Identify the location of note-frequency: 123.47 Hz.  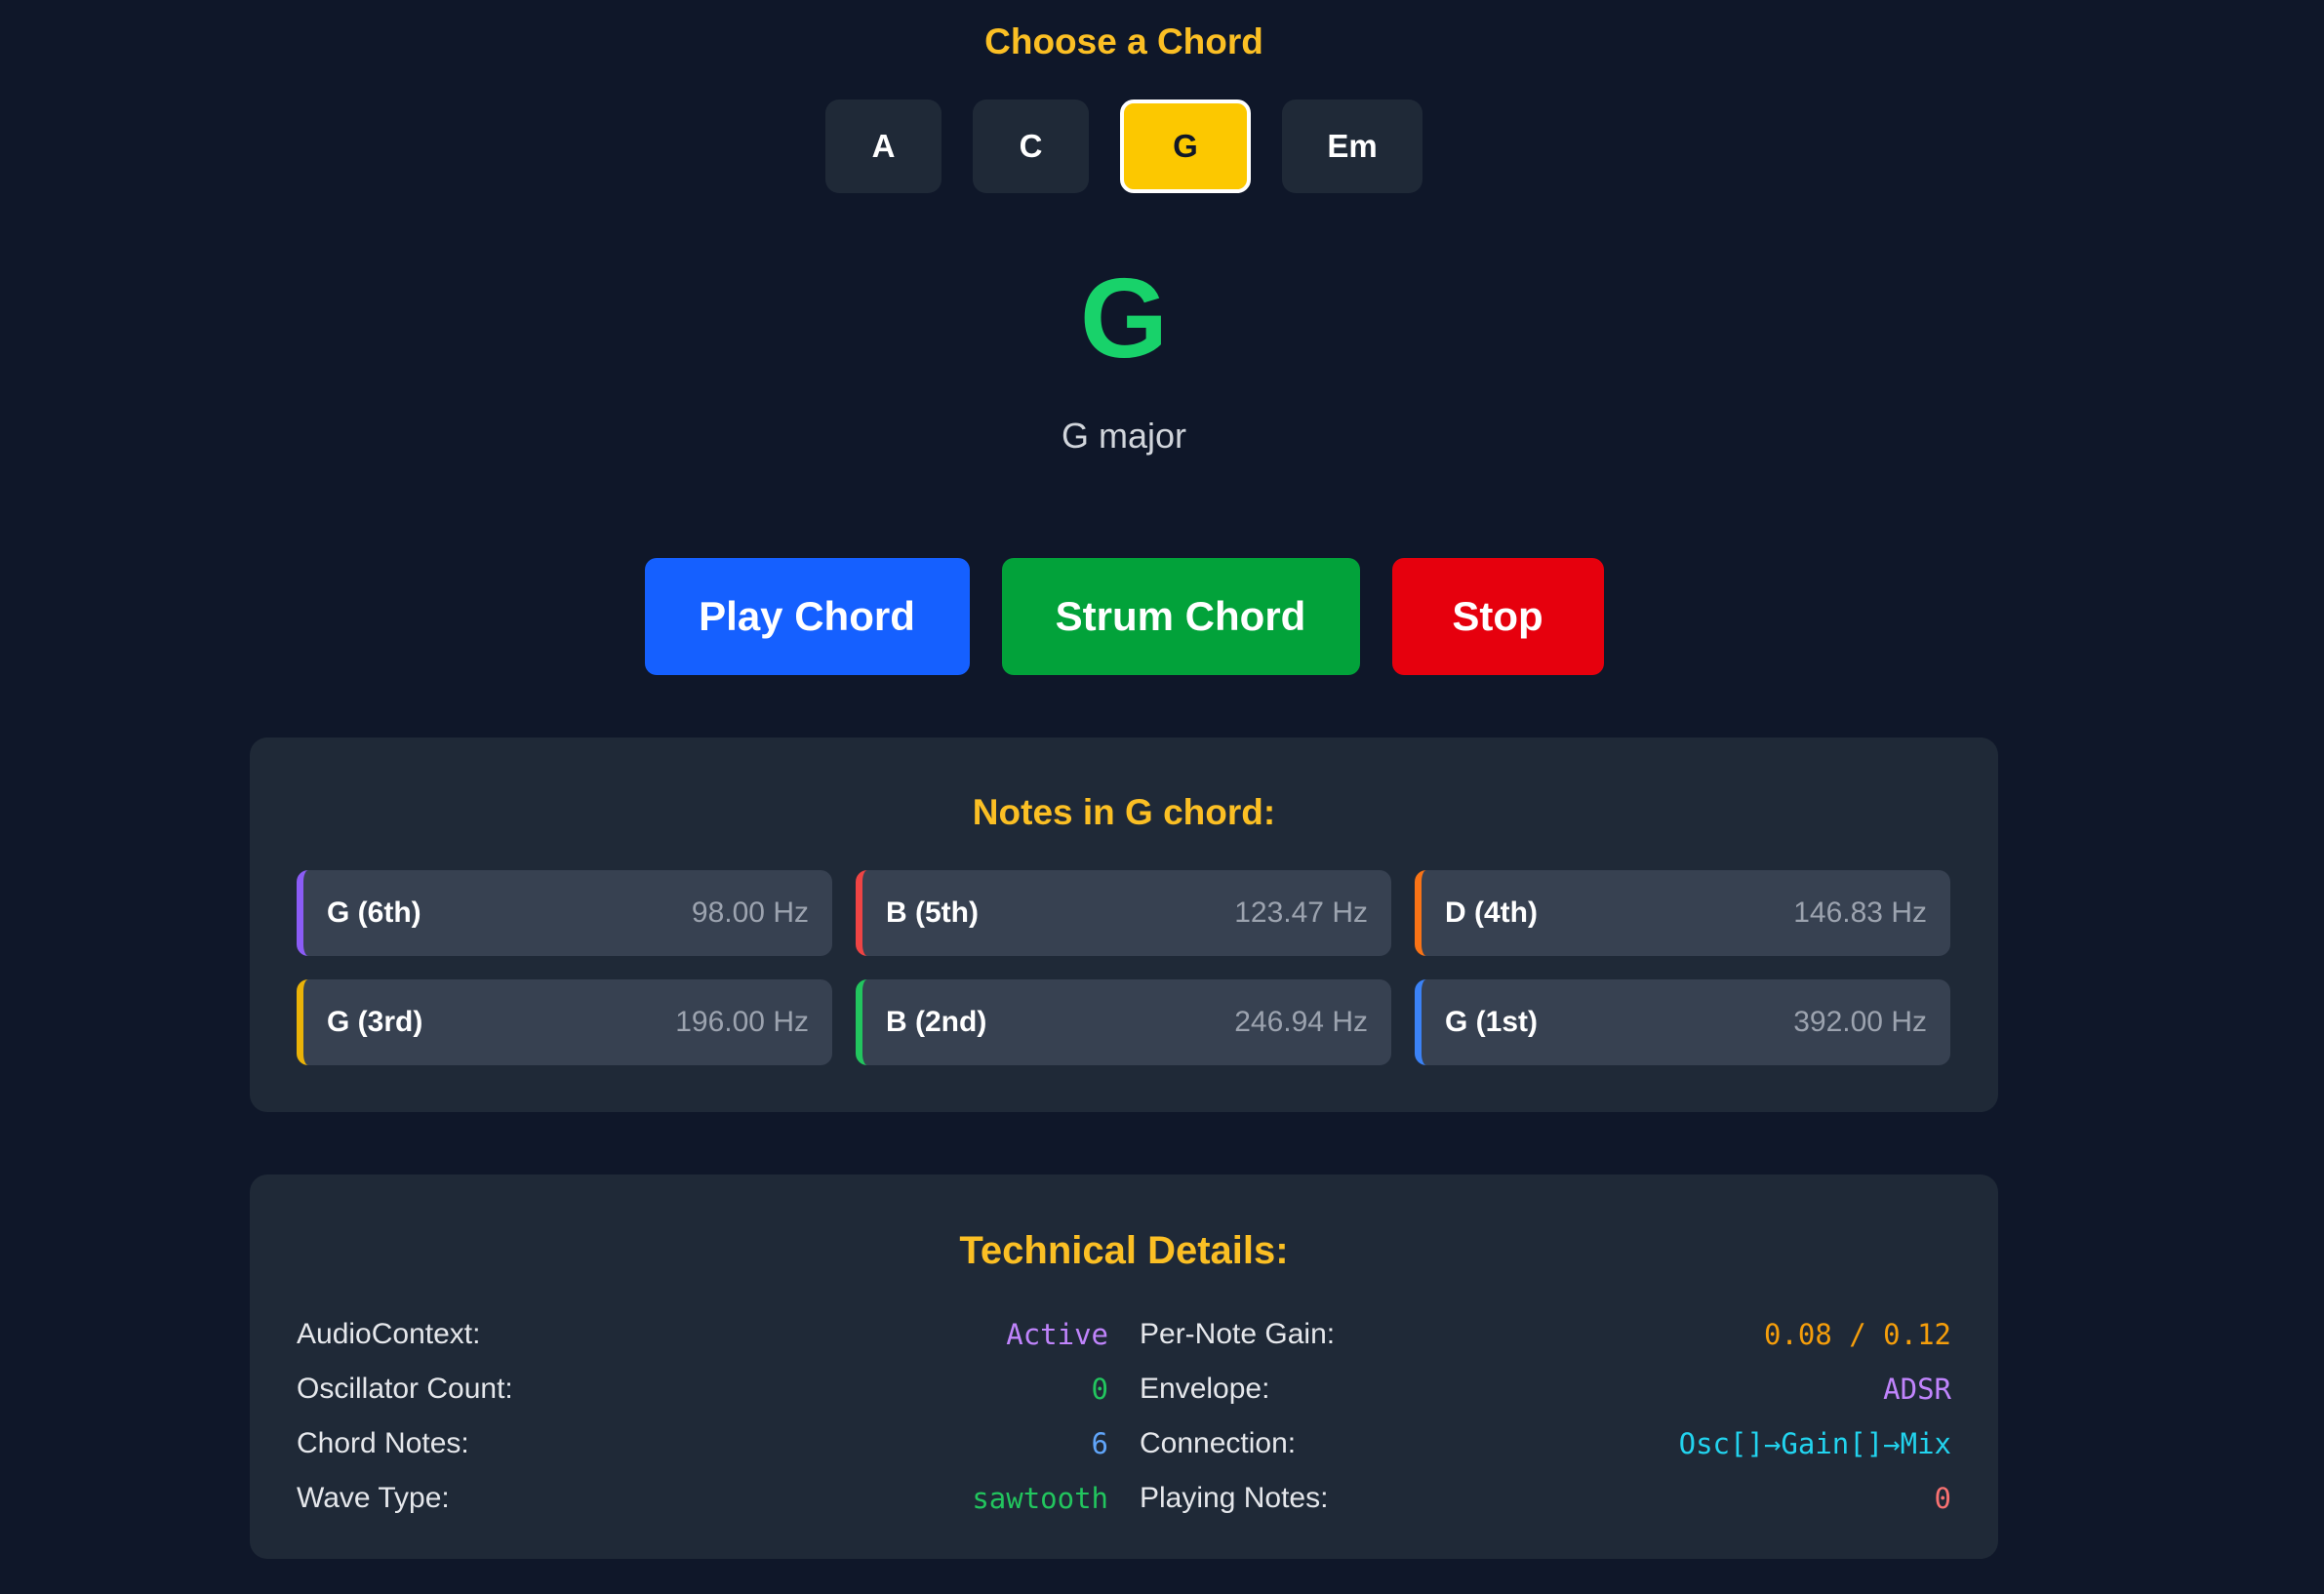
(1301, 913).